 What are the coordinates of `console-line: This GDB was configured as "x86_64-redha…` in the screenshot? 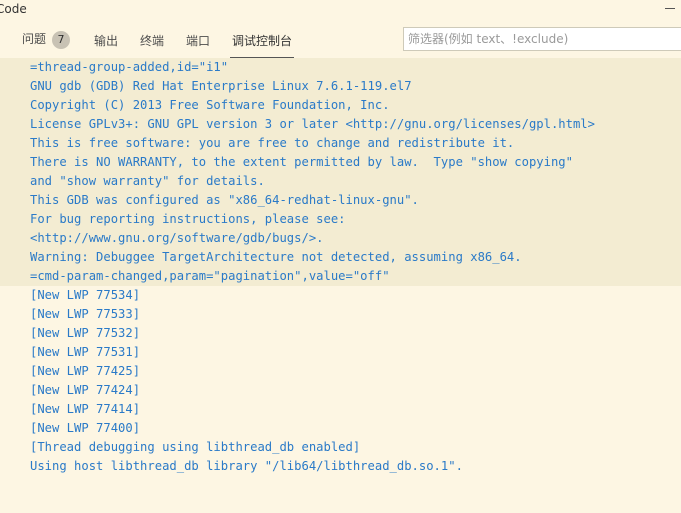 It's located at (224, 200).